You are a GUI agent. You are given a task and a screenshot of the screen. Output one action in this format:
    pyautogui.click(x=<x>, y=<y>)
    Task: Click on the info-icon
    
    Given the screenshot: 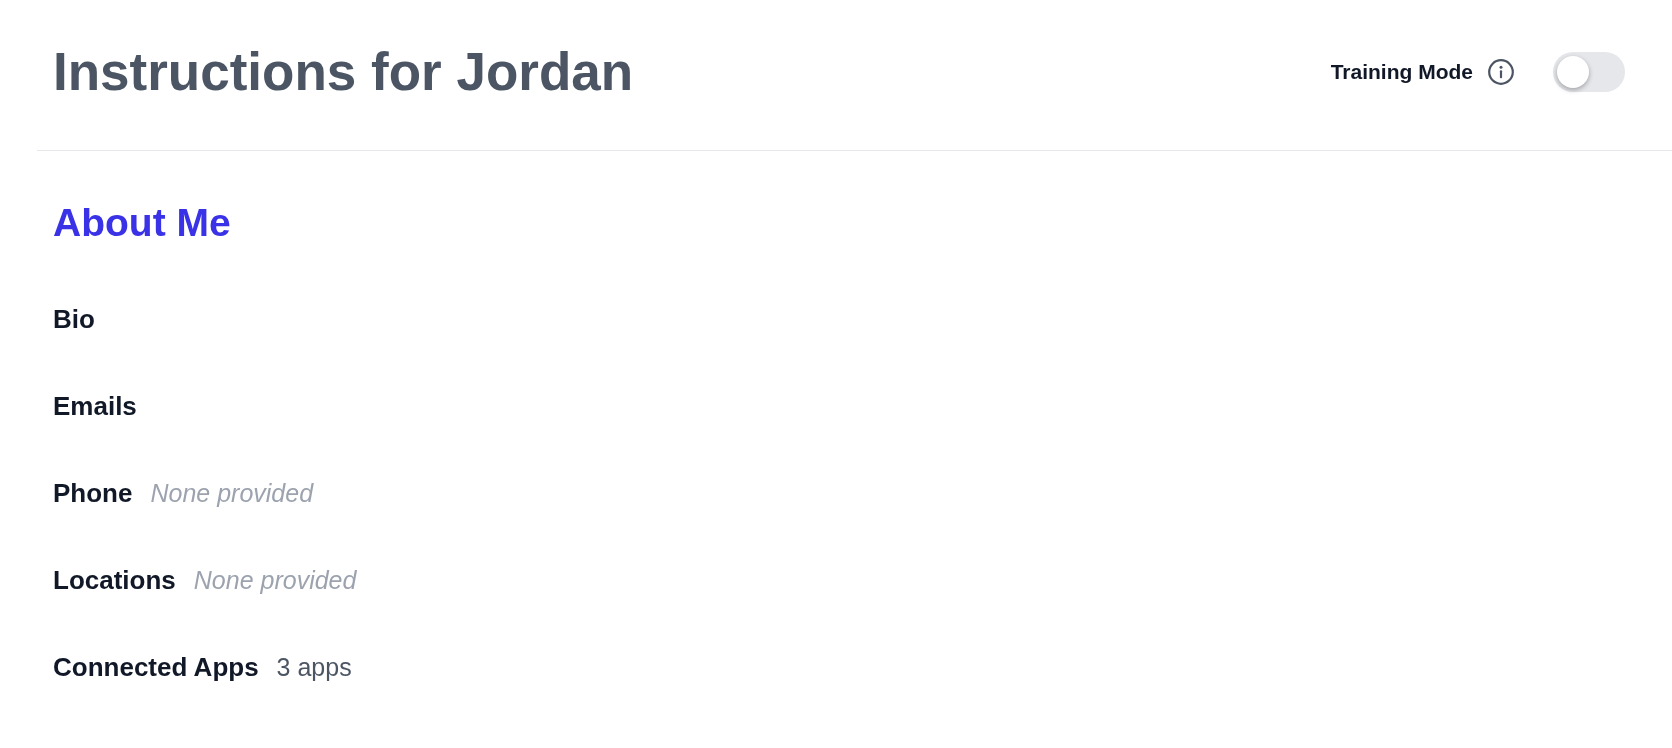 What is the action you would take?
    pyautogui.click(x=1501, y=71)
    